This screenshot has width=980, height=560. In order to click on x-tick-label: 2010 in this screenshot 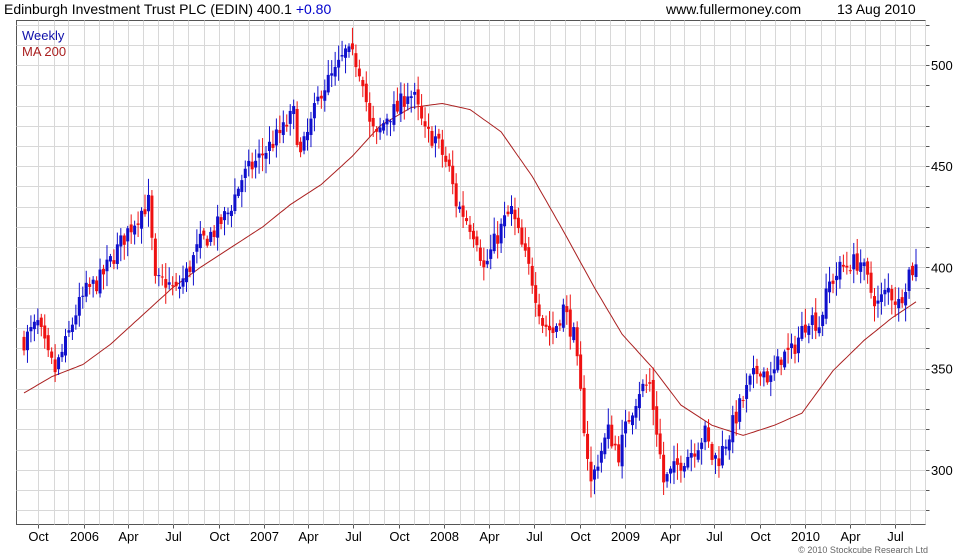, I will do `click(805, 536)`.